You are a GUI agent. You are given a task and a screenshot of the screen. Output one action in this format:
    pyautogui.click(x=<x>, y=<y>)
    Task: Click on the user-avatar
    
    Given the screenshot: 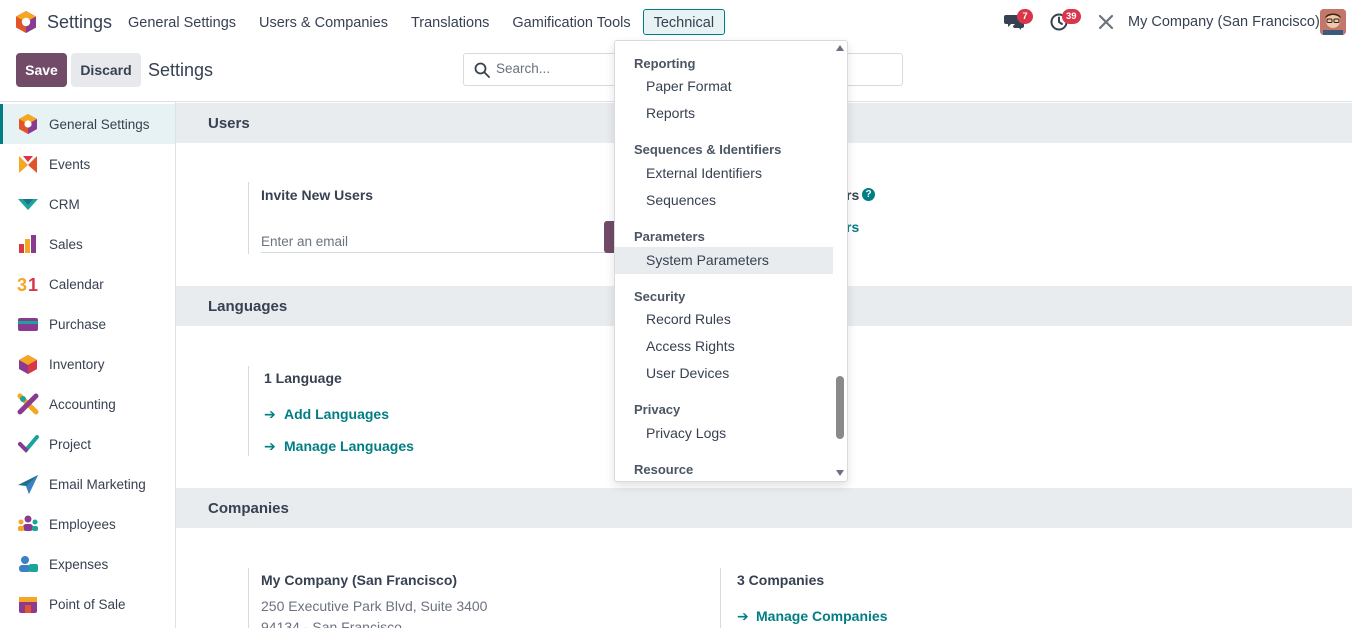 What is the action you would take?
    pyautogui.click(x=1333, y=22)
    